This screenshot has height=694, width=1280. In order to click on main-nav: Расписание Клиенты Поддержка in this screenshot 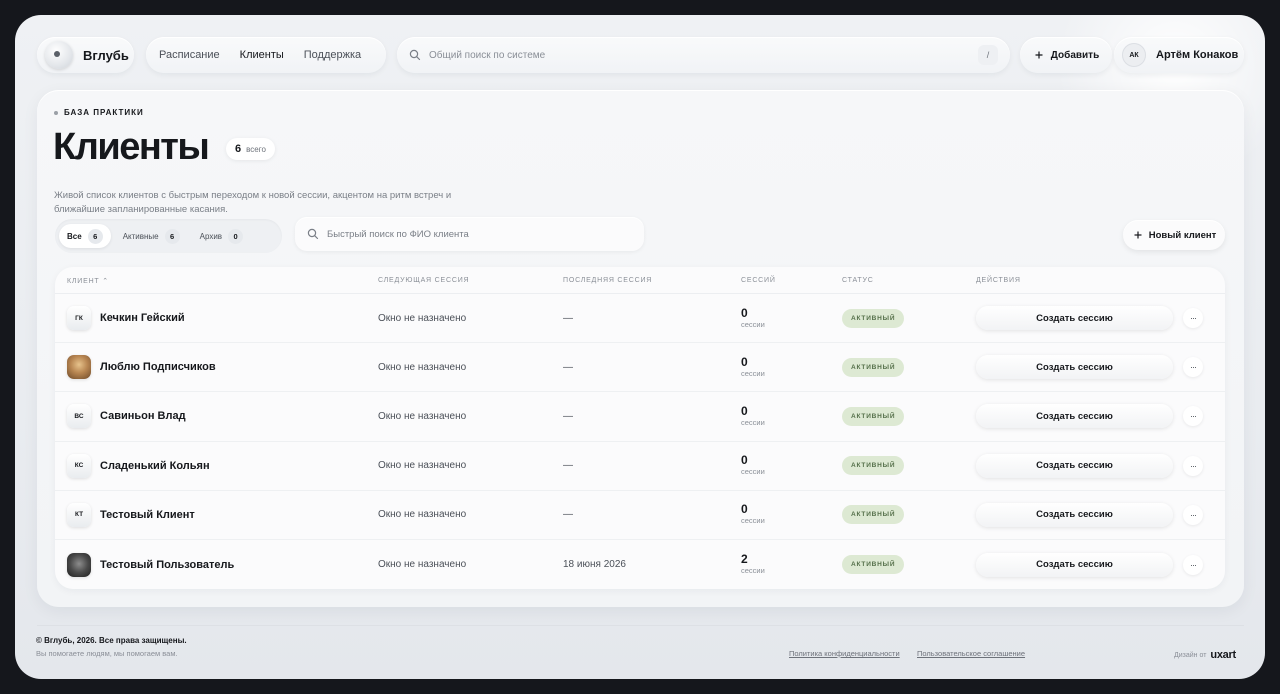, I will do `click(266, 55)`.